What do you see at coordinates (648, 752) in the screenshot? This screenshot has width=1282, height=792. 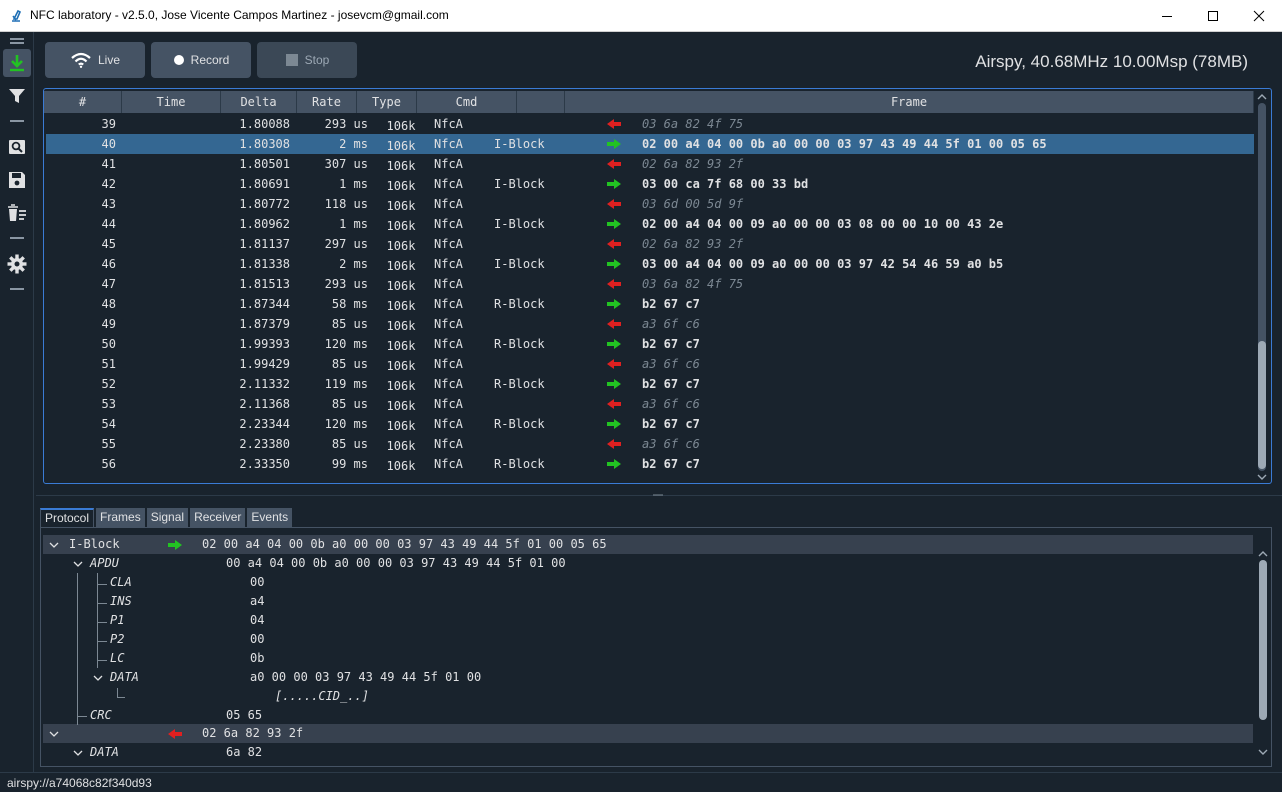 I see `tree-node-resp-data: DATA 6a 82` at bounding box center [648, 752].